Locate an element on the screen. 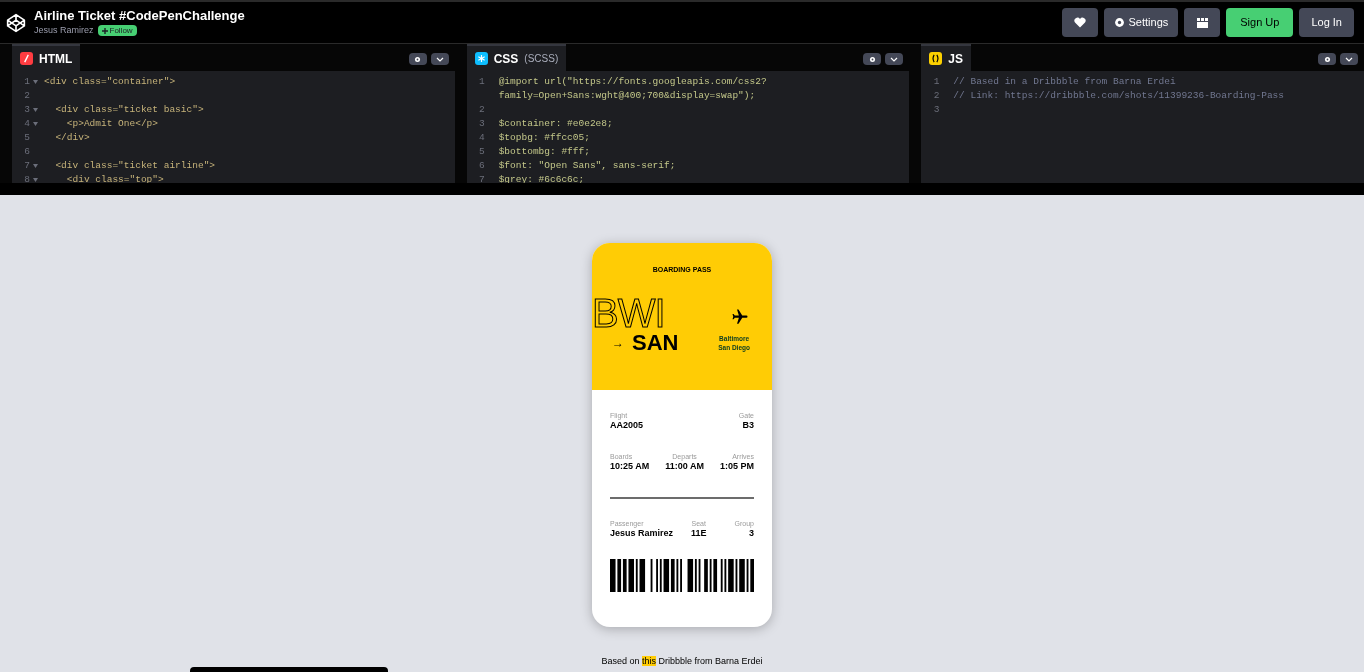  heart-icon is located at coordinates (1079, 22).